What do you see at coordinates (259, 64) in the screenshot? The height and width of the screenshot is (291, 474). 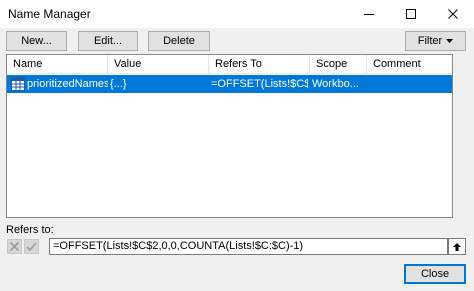 I see `column-header-refers-to: Refers To` at bounding box center [259, 64].